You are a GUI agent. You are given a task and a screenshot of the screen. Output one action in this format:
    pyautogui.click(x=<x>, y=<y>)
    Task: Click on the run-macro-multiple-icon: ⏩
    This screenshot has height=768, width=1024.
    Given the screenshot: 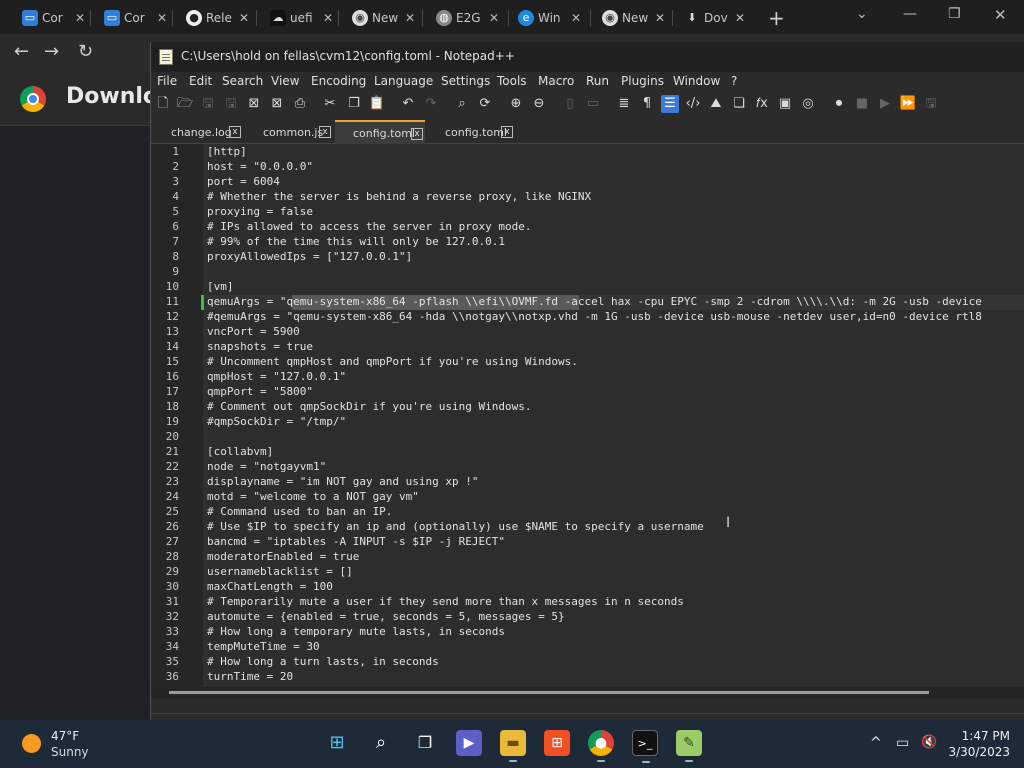 What is the action you would take?
    pyautogui.click(x=908, y=104)
    